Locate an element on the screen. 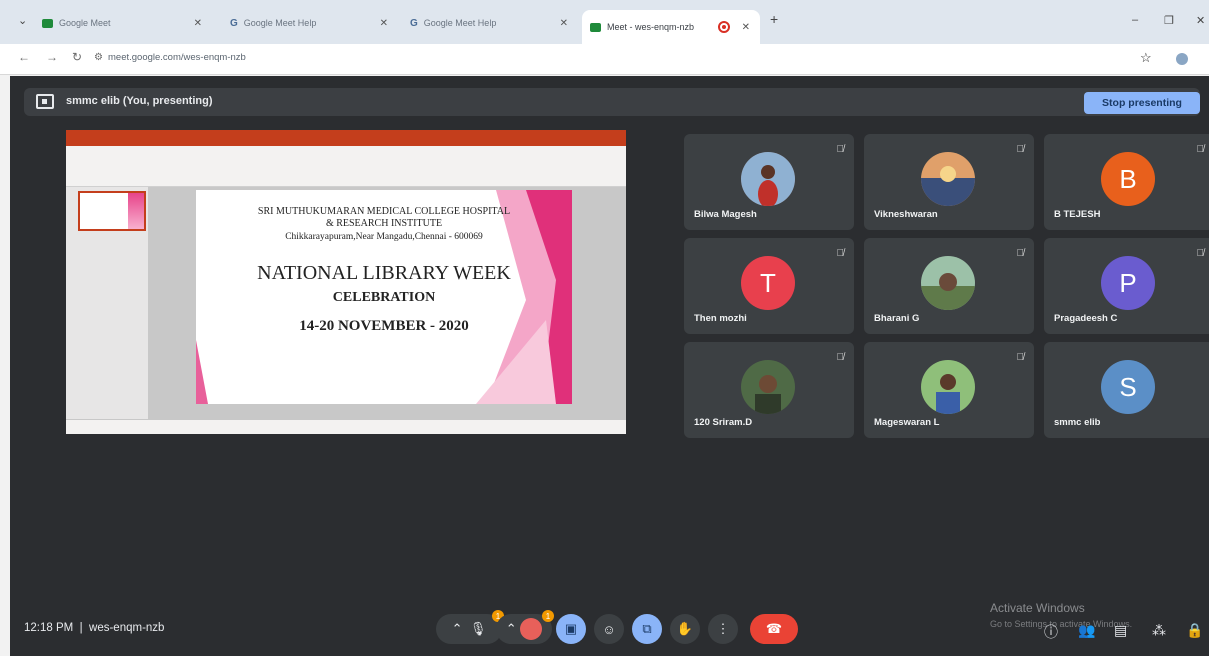 The image size is (1209, 656). chat-icon: ▤ is located at coordinates (1120, 630).